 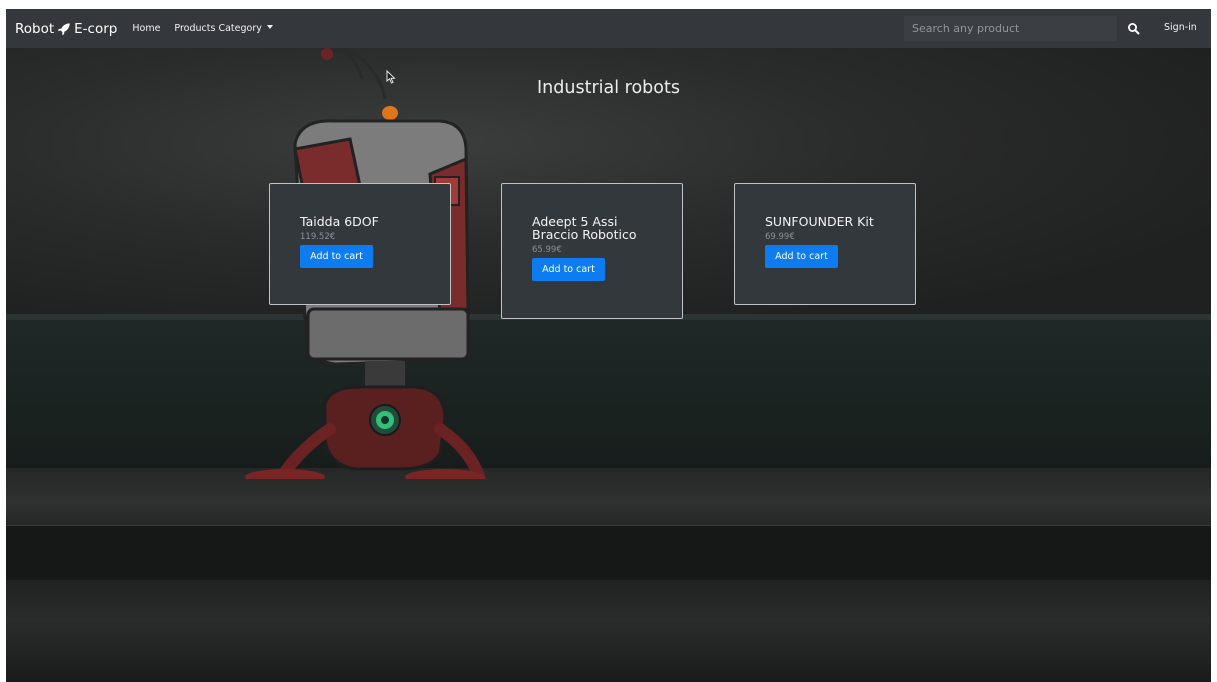 I want to click on background-step-lower, so click(x=608, y=631).